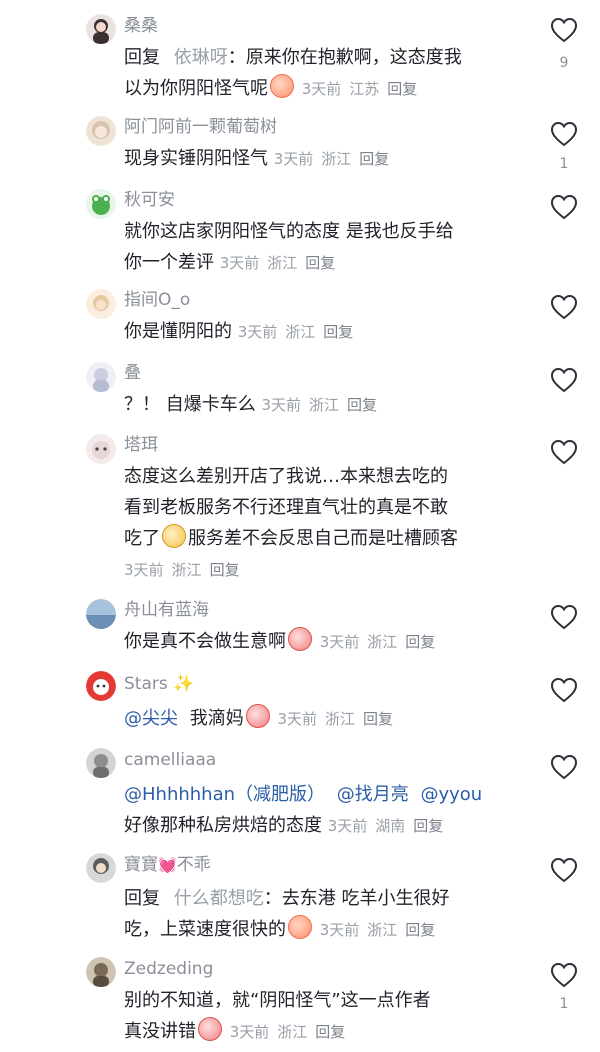 This screenshot has width=600, height=1052. I want to click on comment-text-line: 服务差不会反思自己而是吐槽顾客, so click(323, 538).